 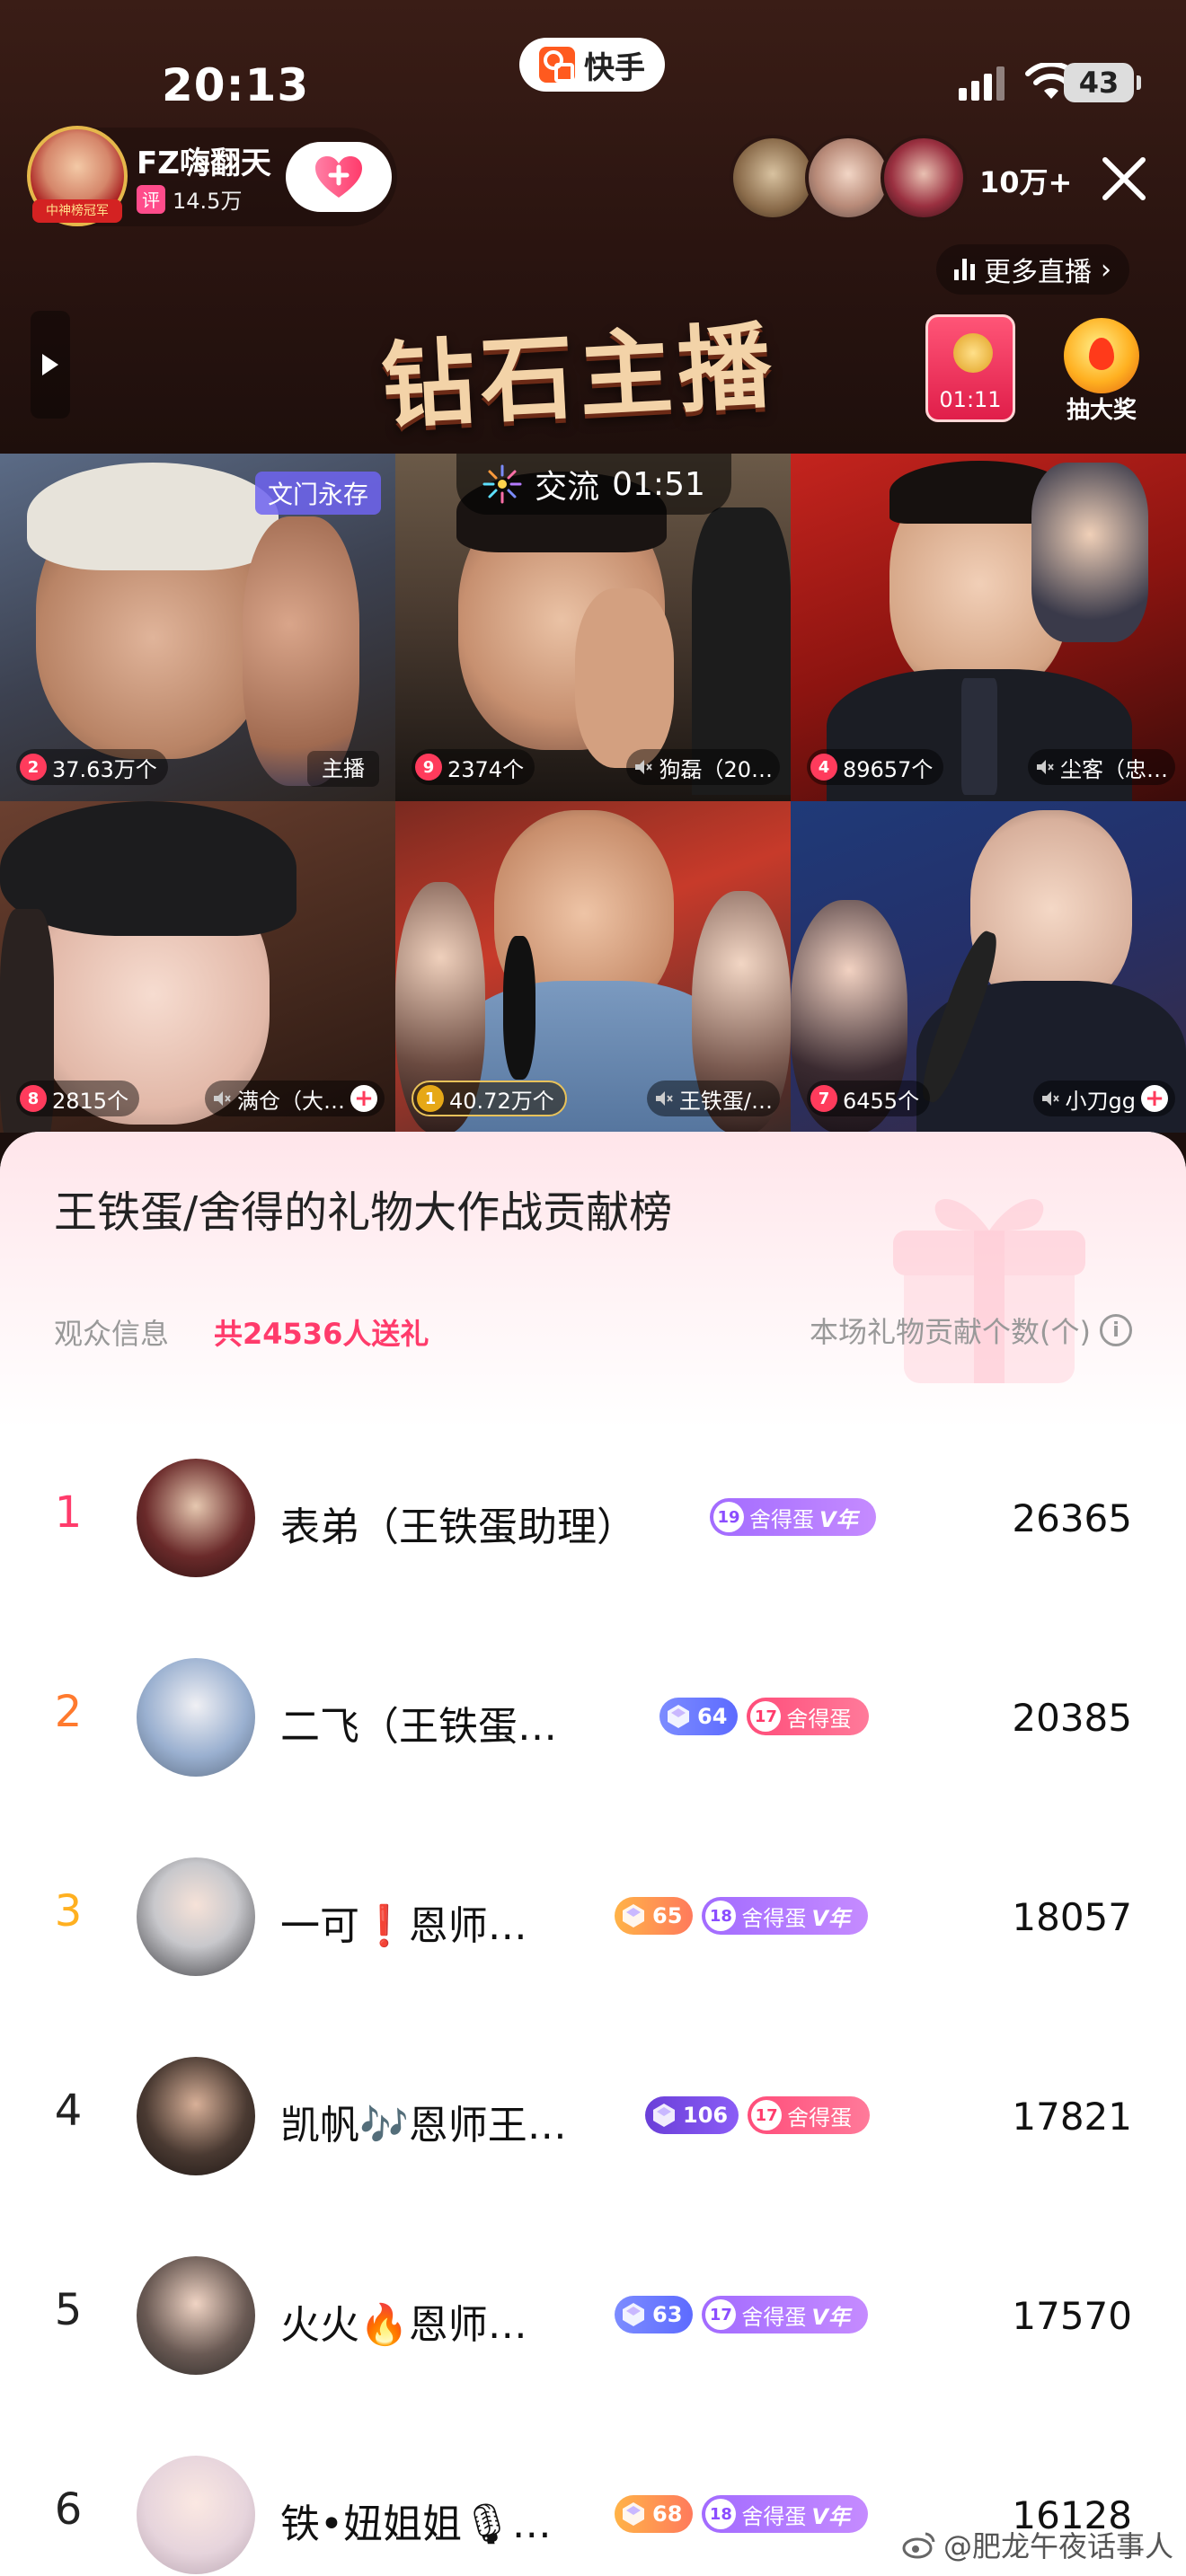 I want to click on fan-club-badge: 17 舍得蛋 V年, so click(x=785, y=2314).